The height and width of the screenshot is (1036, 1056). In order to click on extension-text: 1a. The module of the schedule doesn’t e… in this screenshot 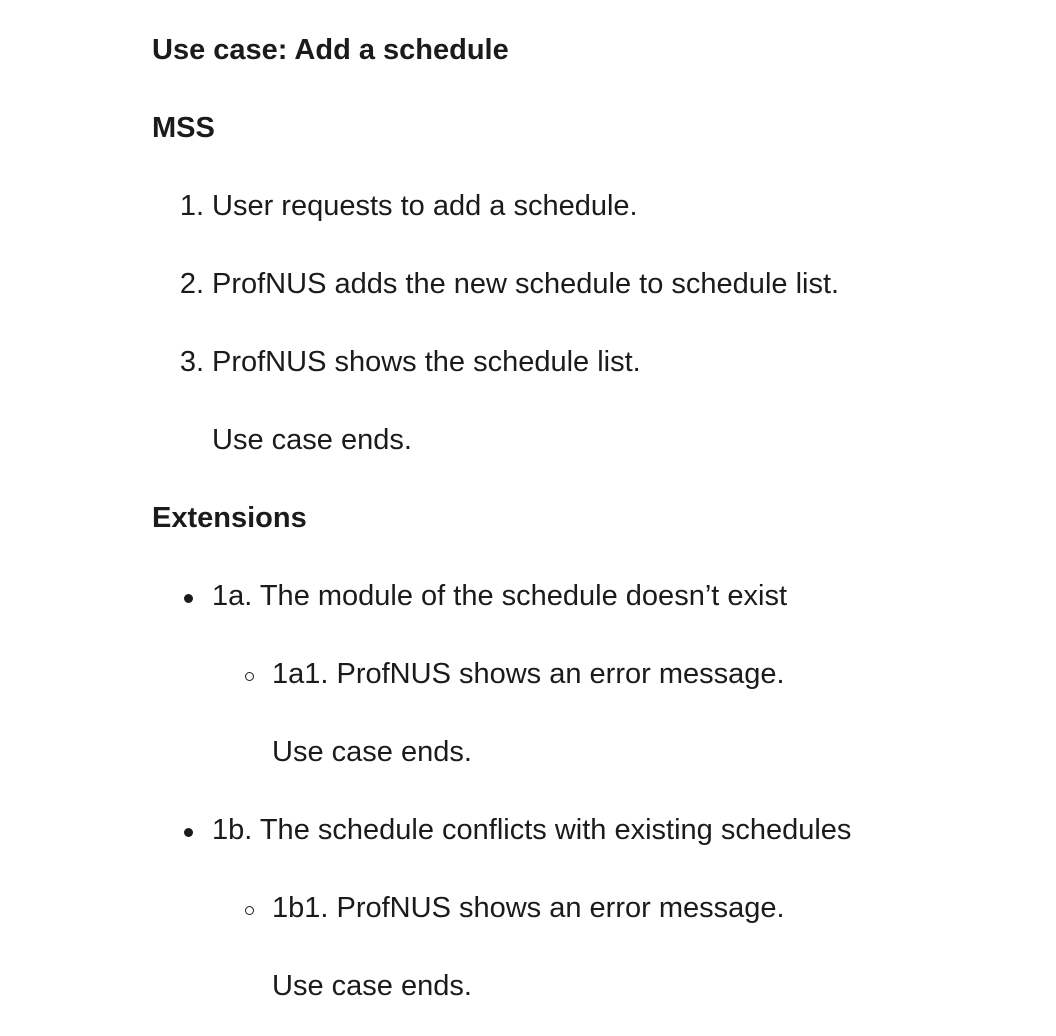, I will do `click(500, 596)`.